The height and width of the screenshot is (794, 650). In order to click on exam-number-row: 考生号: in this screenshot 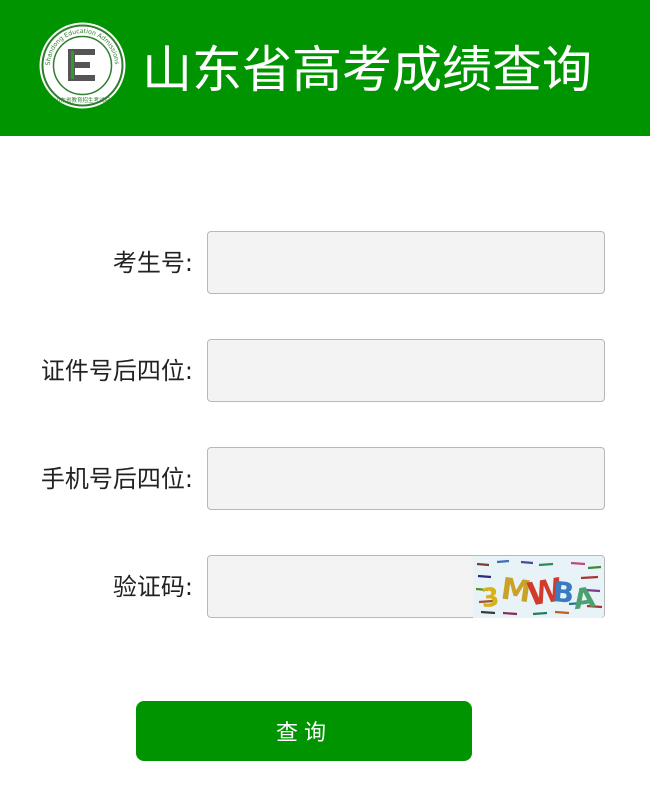, I will do `click(325, 263)`.